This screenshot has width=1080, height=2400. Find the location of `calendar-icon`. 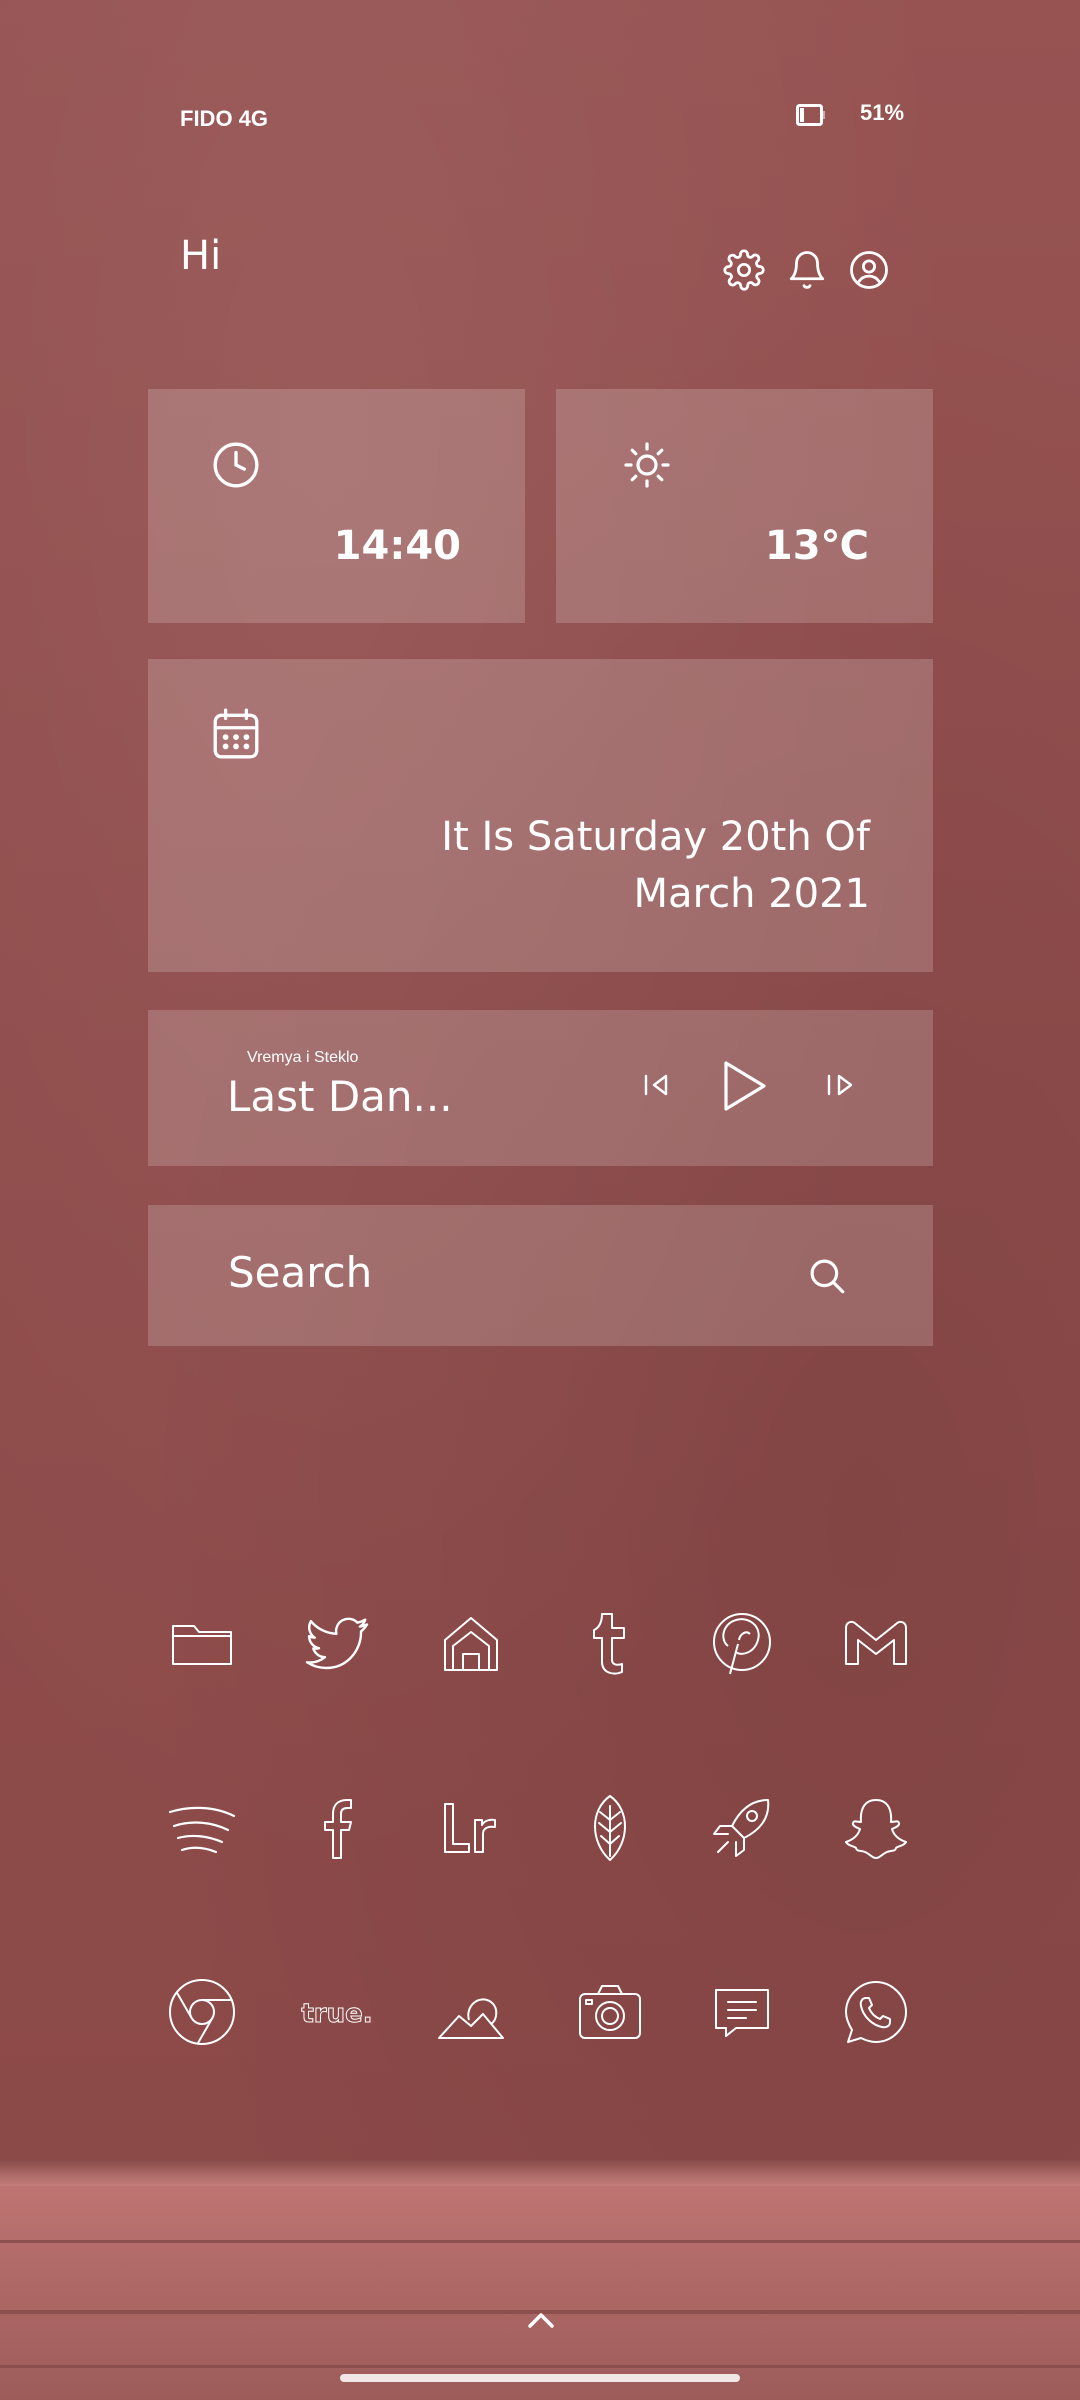

calendar-icon is located at coordinates (236, 733).